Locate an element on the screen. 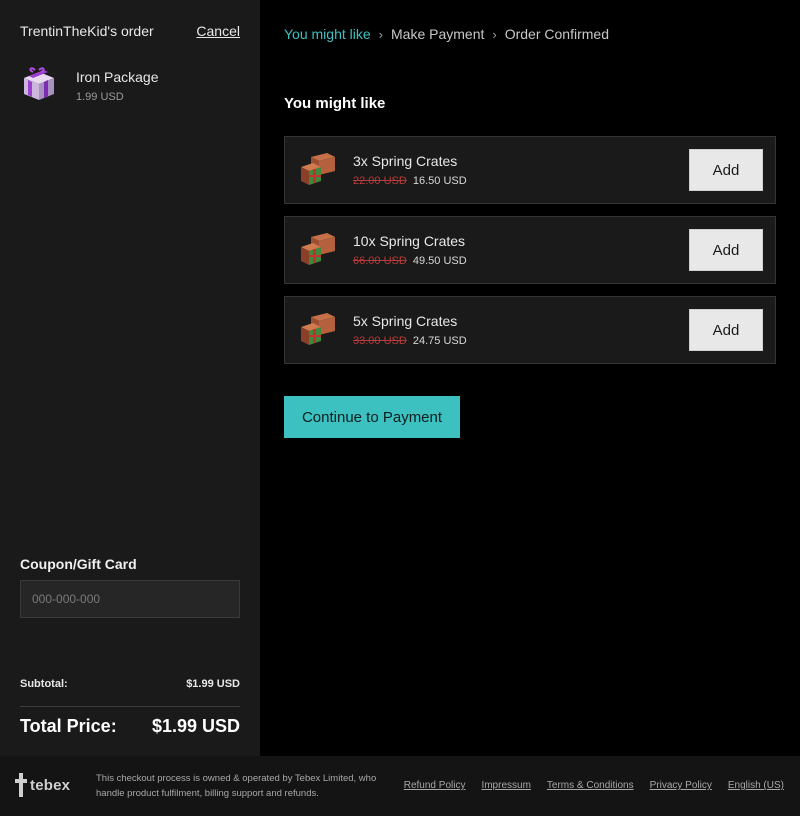  cart-item-name: Iron Package is located at coordinates (117, 77).